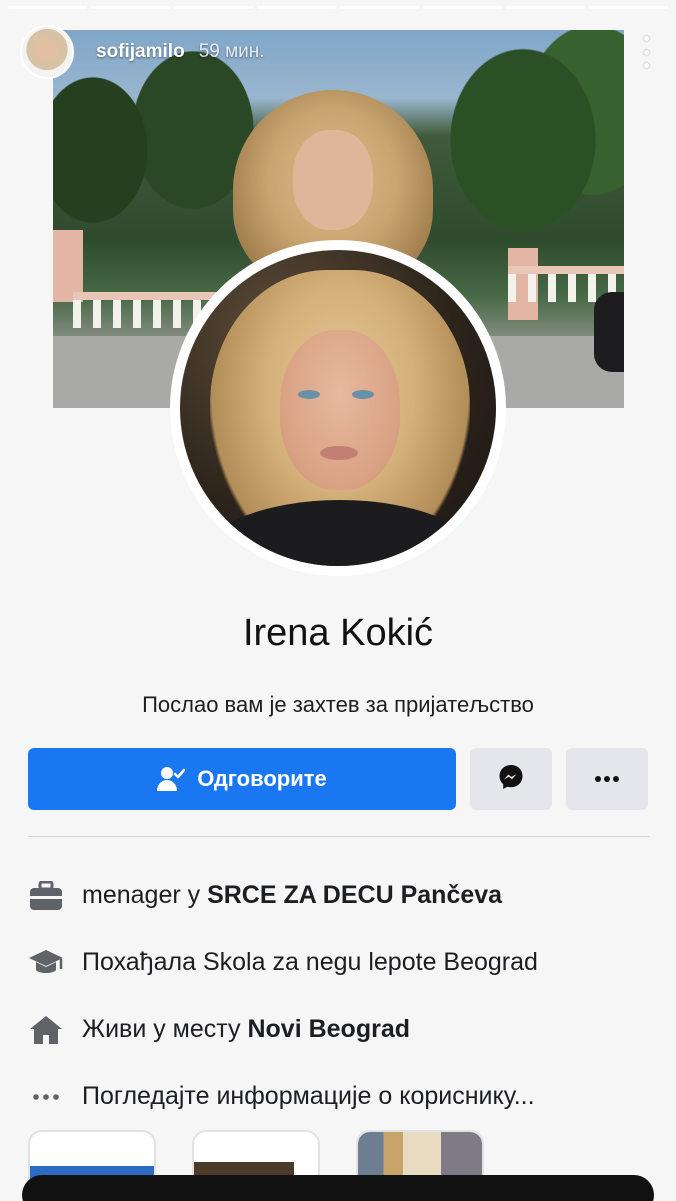 This screenshot has height=1201, width=676. I want to click on respond-button-label: Одговорите, so click(262, 778).